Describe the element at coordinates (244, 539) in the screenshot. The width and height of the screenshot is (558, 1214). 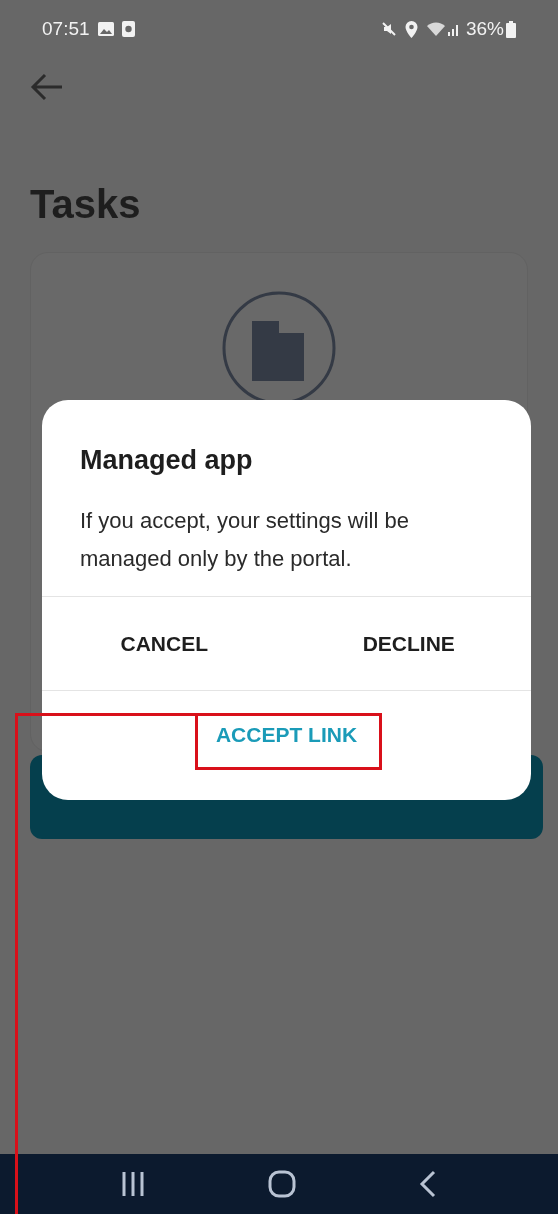
I see `dialog-message: If you accept, your settings will be managed only by the portal.` at that location.